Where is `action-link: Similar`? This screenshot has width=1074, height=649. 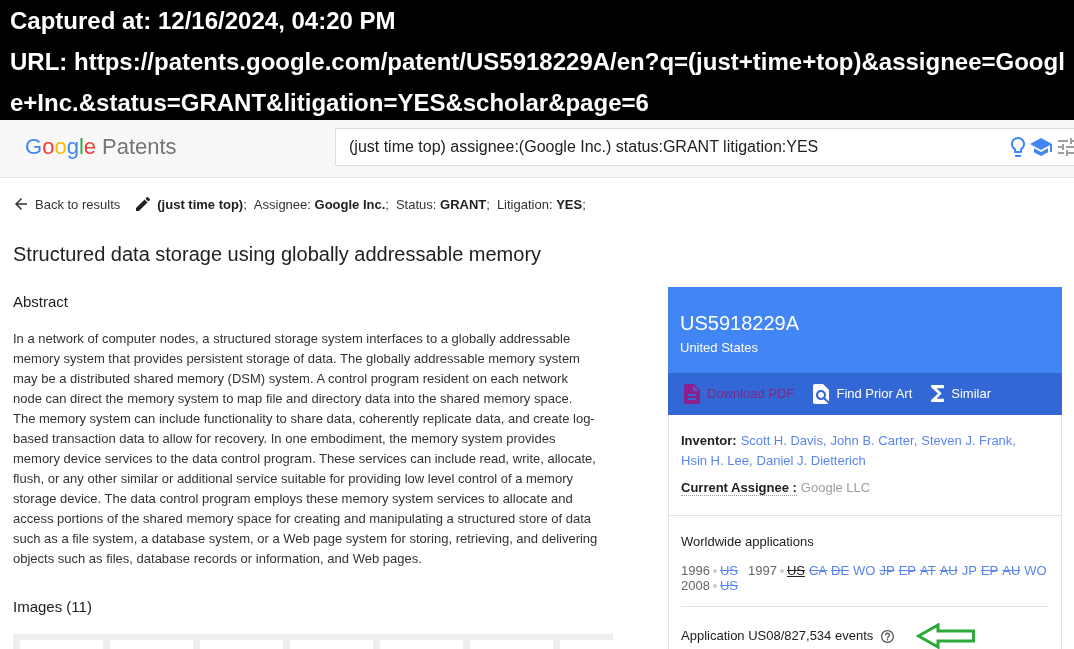
action-link: Similar is located at coordinates (961, 394).